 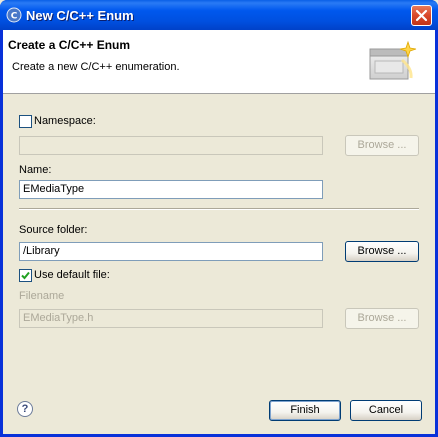 I want to click on filename-input: EMediaType.h, so click(x=171, y=318).